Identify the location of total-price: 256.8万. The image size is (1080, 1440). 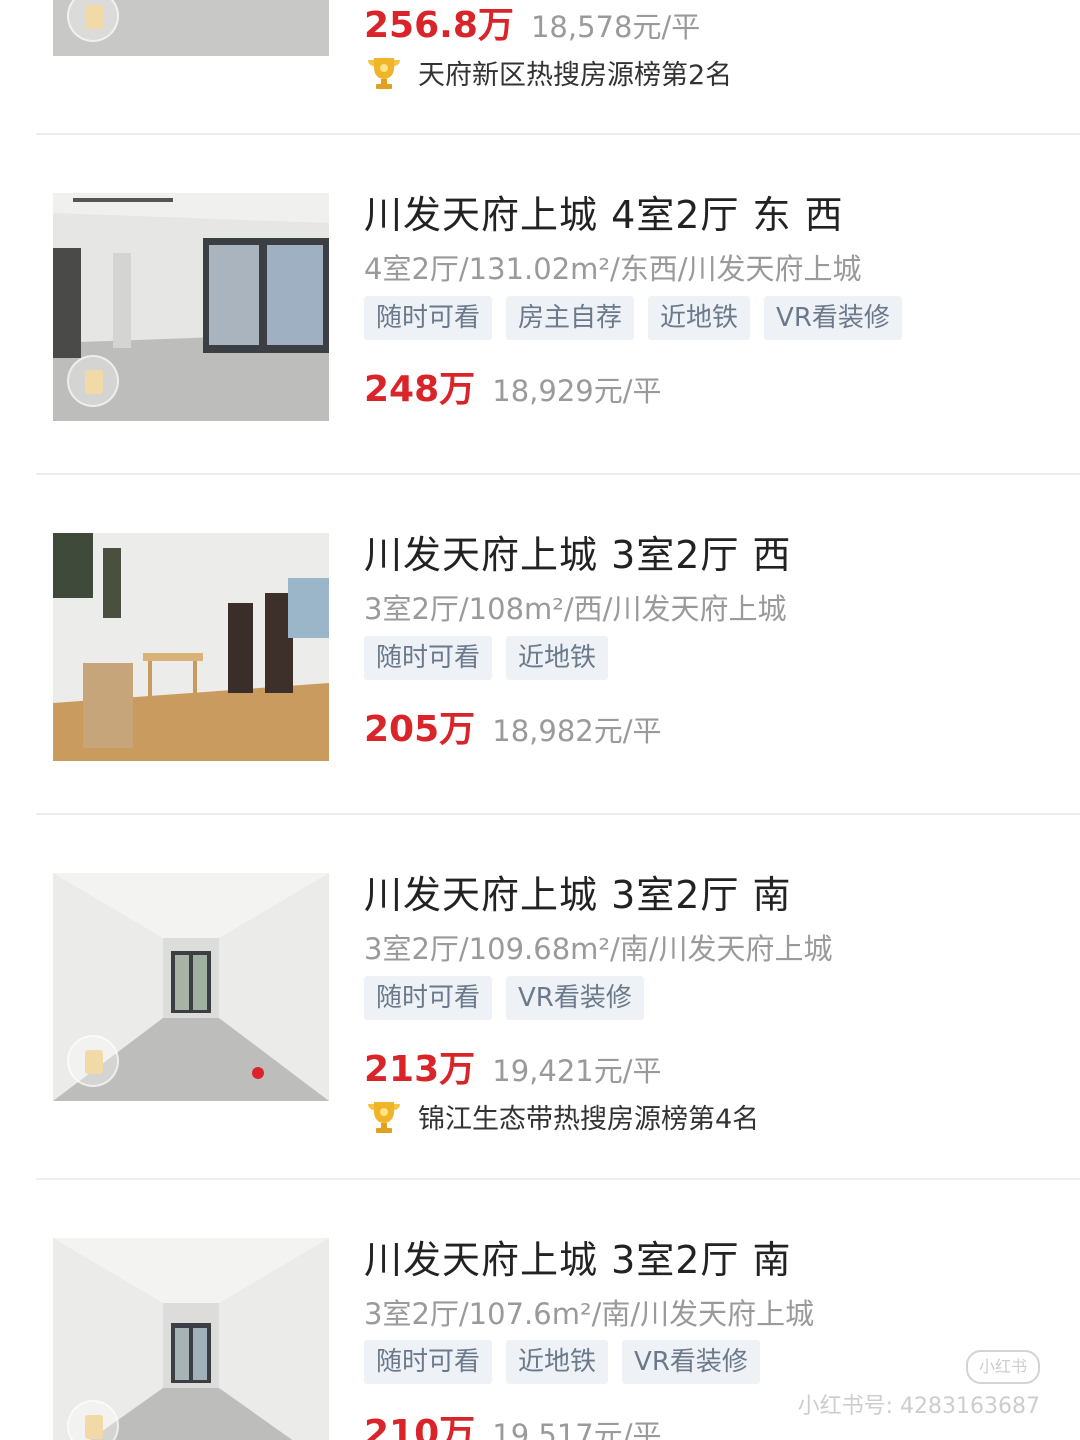
(439, 25).